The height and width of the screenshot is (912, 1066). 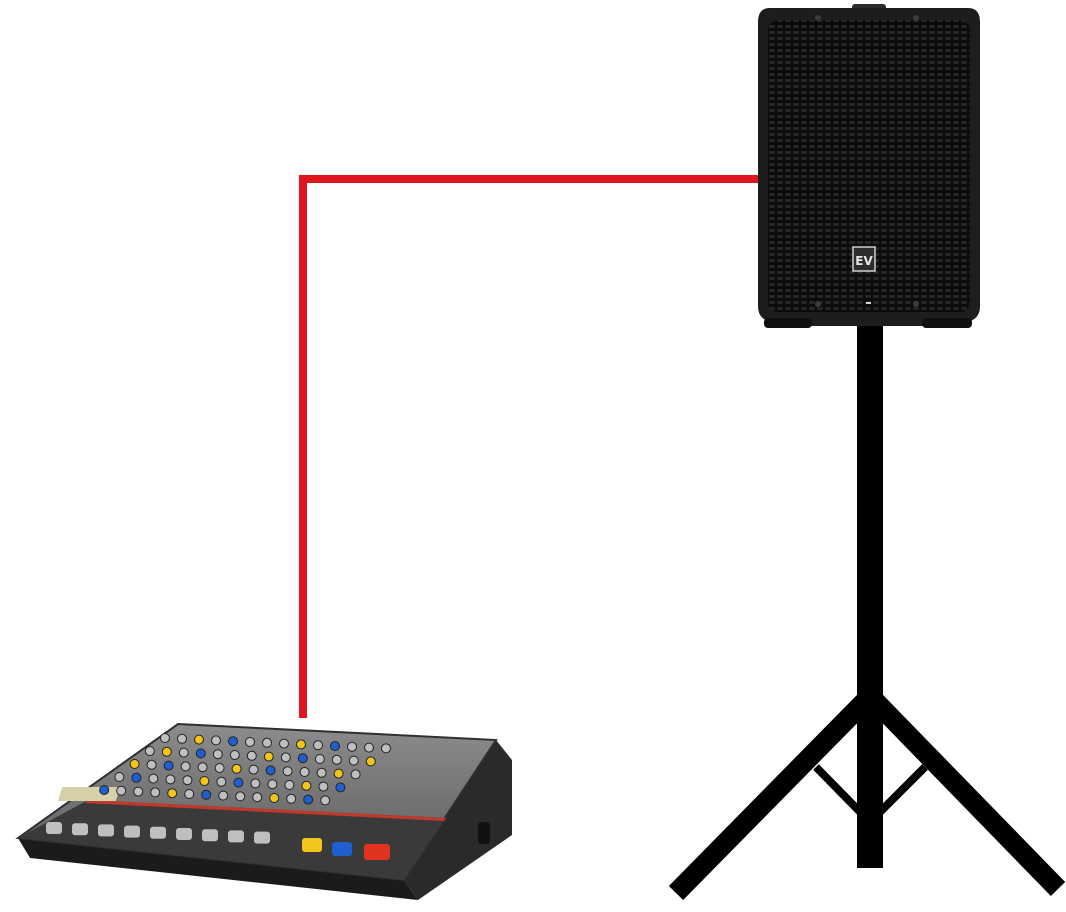 What do you see at coordinates (869, 166) in the screenshot?
I see `speaker: EV` at bounding box center [869, 166].